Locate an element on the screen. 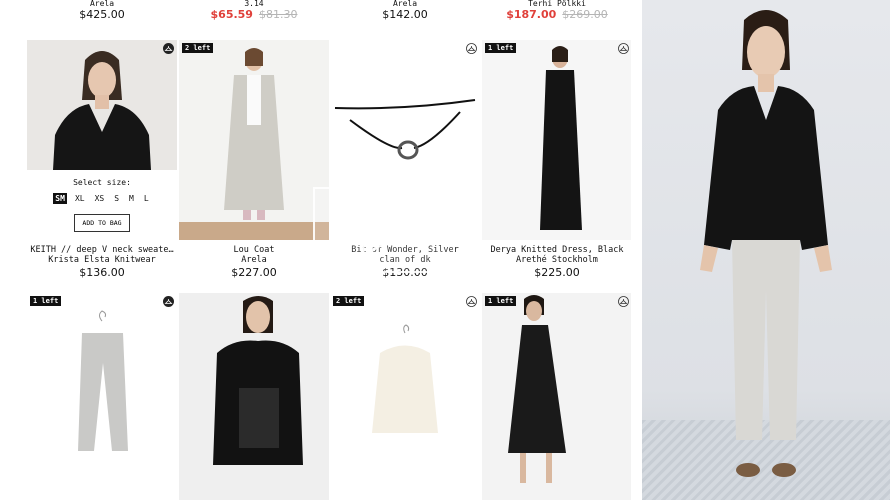  sale-price: $187.00 is located at coordinates (531, 14).